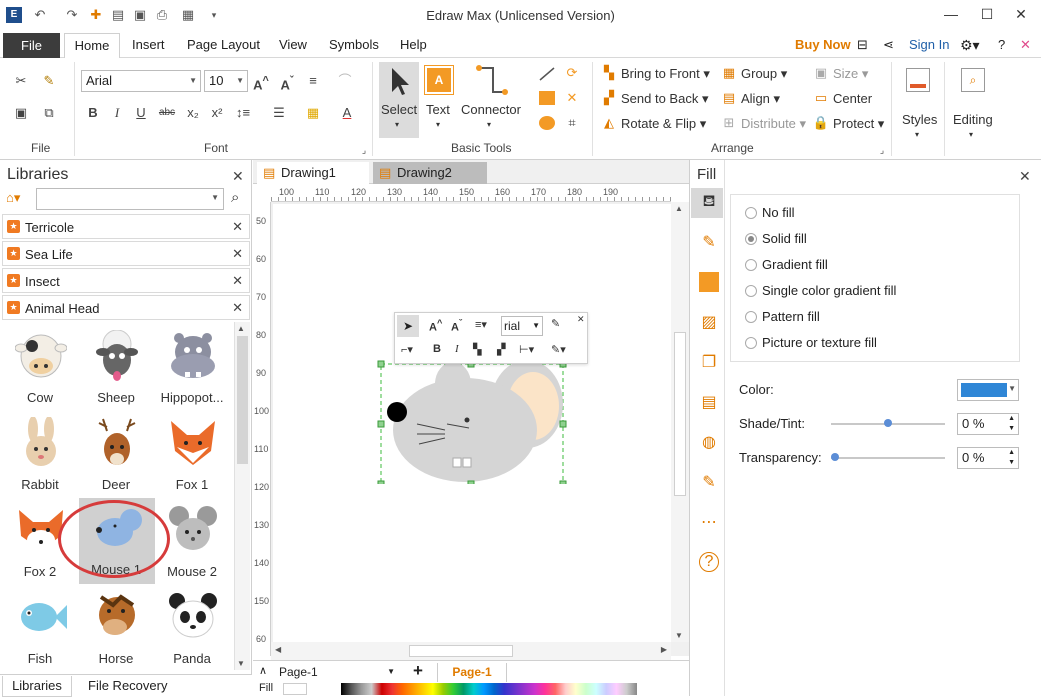 This screenshot has height=697, width=1041. I want to click on text-tool-icon: A, so click(439, 80).